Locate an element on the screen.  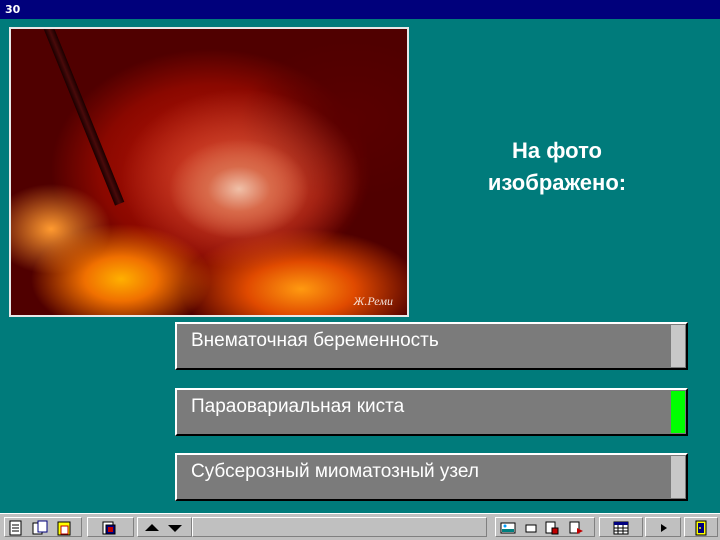
answer-label: Субсерозный миоматозный узел is located at coordinates (335, 471).